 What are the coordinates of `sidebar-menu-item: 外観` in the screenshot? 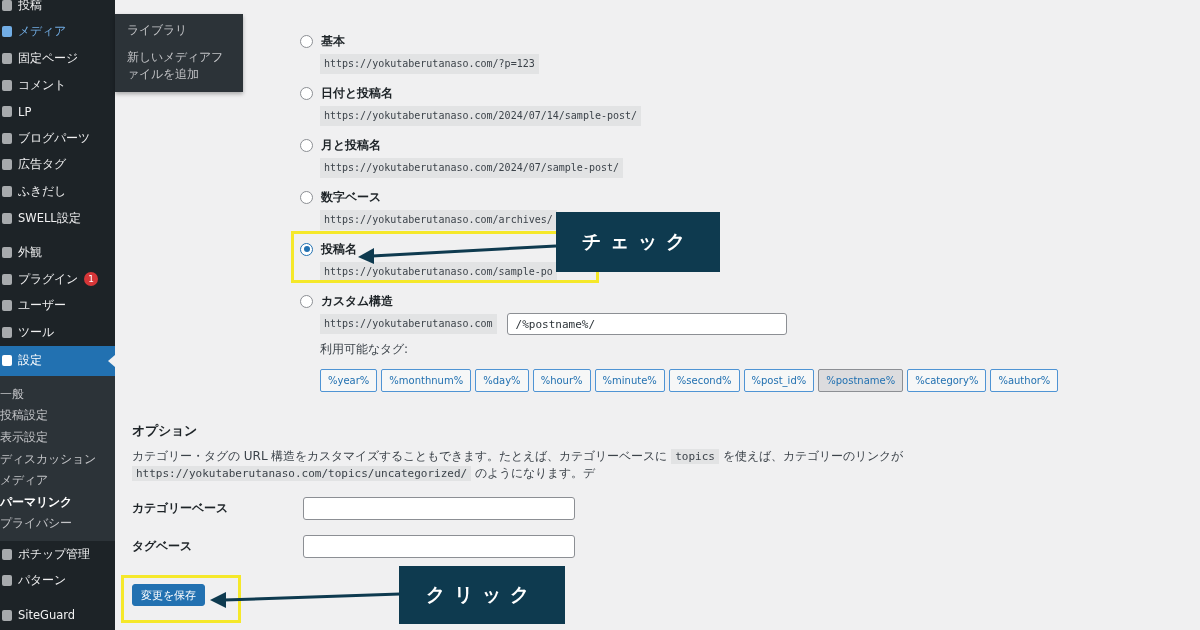 It's located at (57, 252).